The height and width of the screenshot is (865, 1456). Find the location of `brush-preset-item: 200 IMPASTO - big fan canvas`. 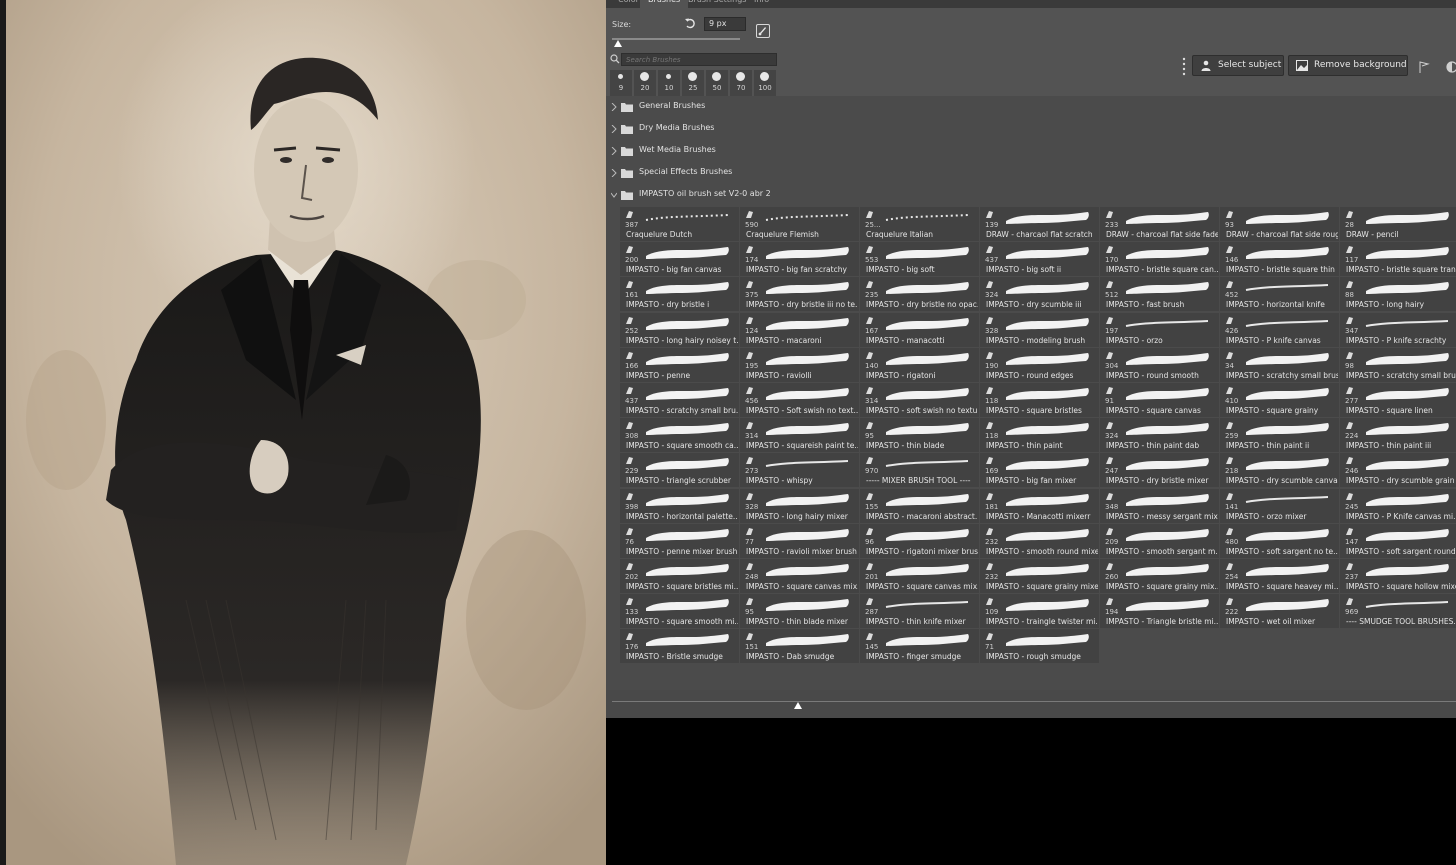

brush-preset-item: 200 IMPASTO - big fan canvas is located at coordinates (679, 259).